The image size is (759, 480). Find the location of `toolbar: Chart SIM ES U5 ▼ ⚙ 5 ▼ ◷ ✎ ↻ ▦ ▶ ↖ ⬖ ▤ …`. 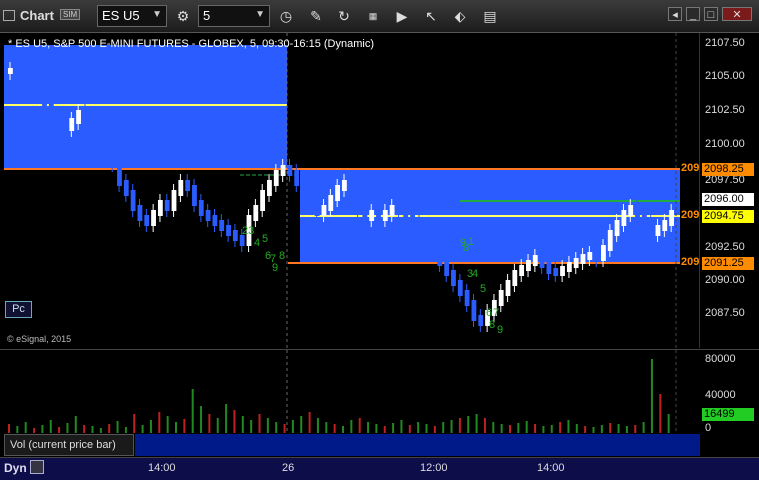

toolbar: Chart SIM ES U5 ▼ ⚙ 5 ▼ ◷ ✎ ↻ ▦ ▶ ↖ ⬖ ▤ … is located at coordinates (379, 16).